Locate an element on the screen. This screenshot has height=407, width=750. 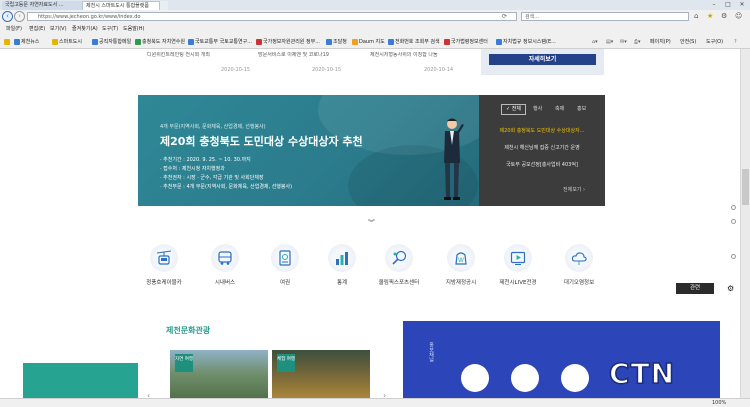
fav-item-9: 전화번호 조회부 검색 is located at coordinates (414, 42).